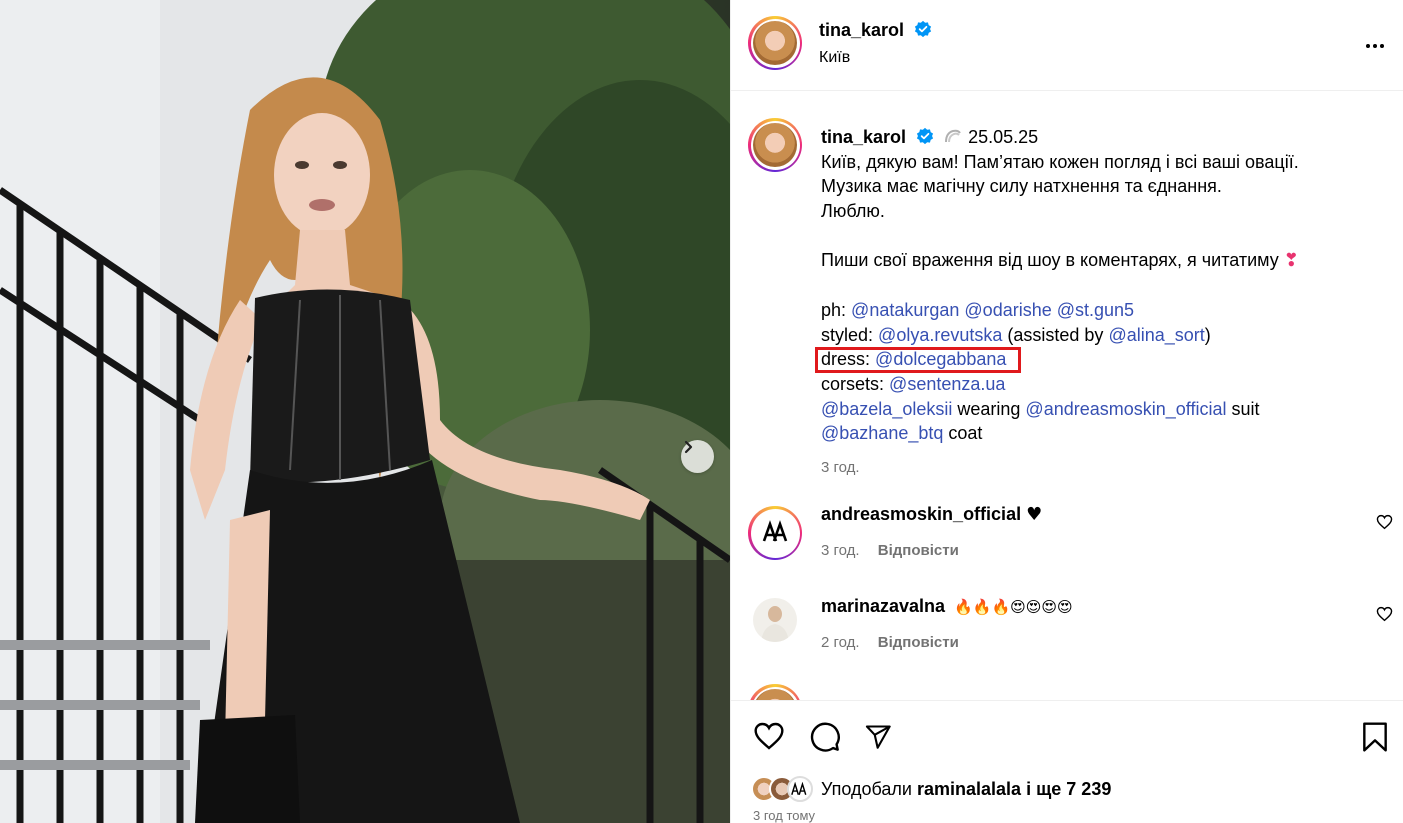 The height and width of the screenshot is (823, 1403). I want to click on caption-line, so click(1101, 235).